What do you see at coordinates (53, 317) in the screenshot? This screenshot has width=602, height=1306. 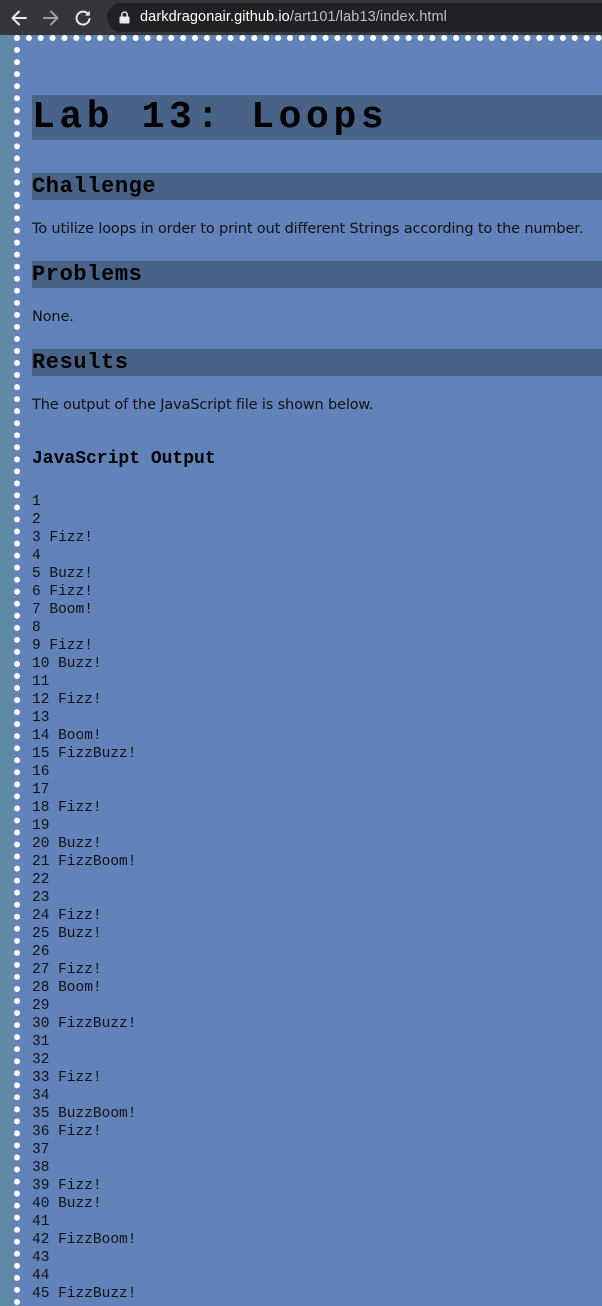 I see `problems-text: None.` at bounding box center [53, 317].